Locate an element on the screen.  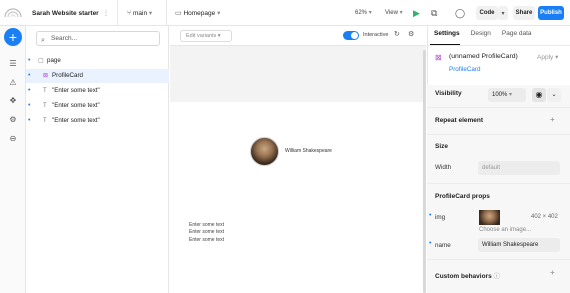
app-logo is located at coordinates (13, 13).